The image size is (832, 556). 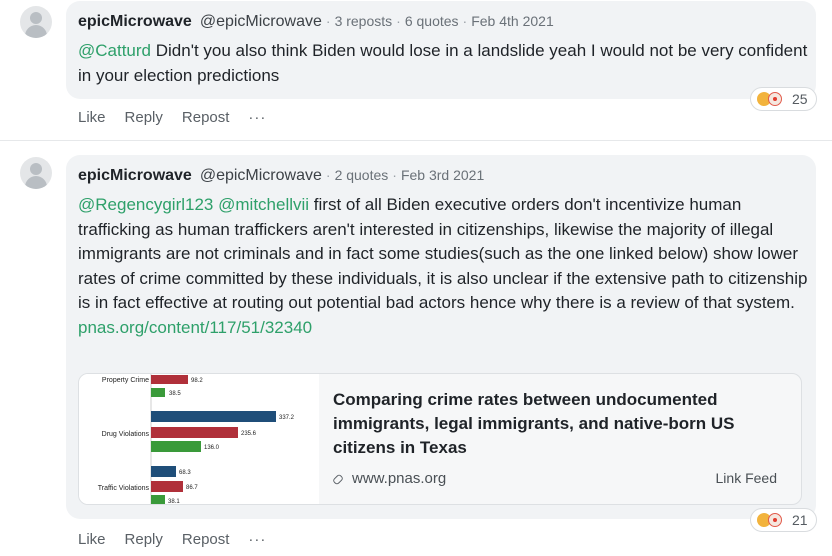 I want to click on reaction-count: 25, so click(x=800, y=99).